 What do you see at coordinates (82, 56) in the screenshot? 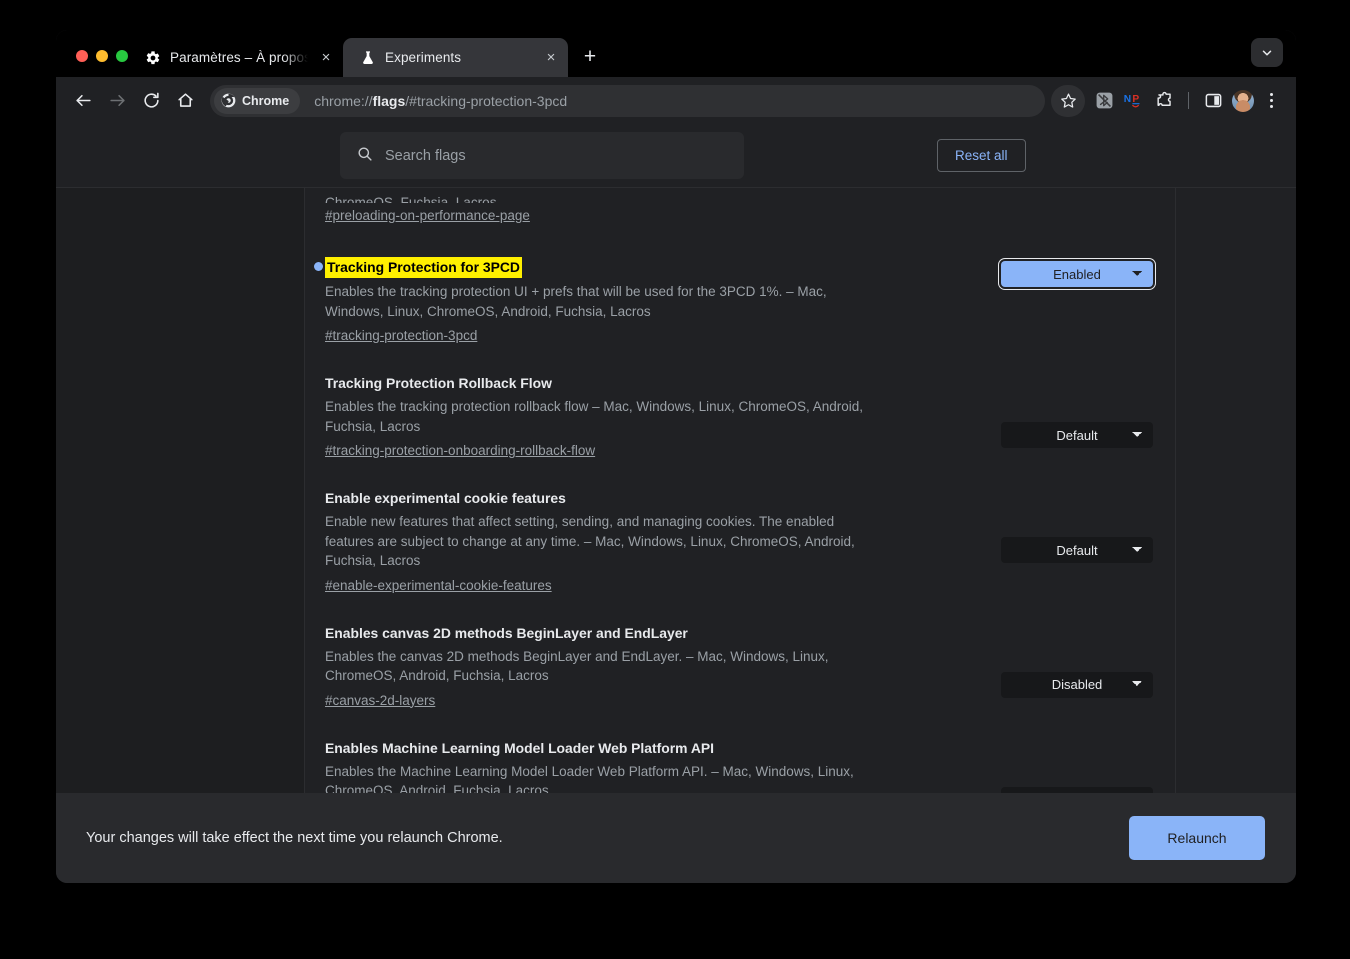
I see `window-close-button` at bounding box center [82, 56].